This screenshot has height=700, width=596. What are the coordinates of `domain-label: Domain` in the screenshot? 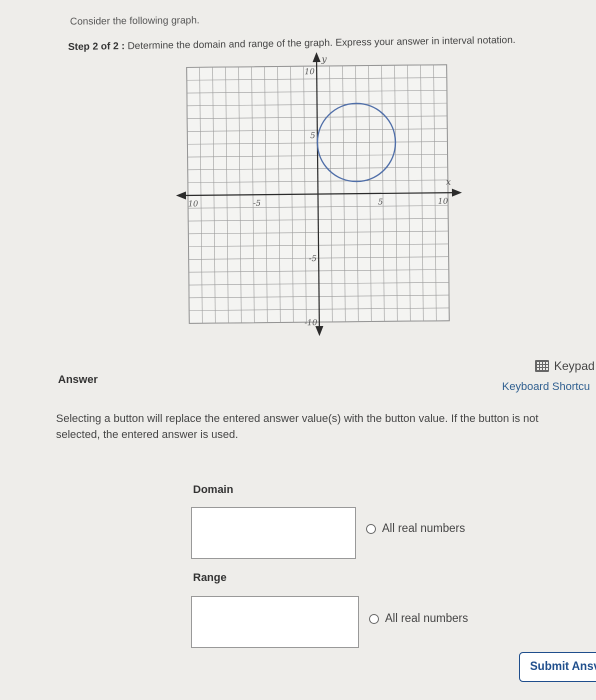 It's located at (213, 490).